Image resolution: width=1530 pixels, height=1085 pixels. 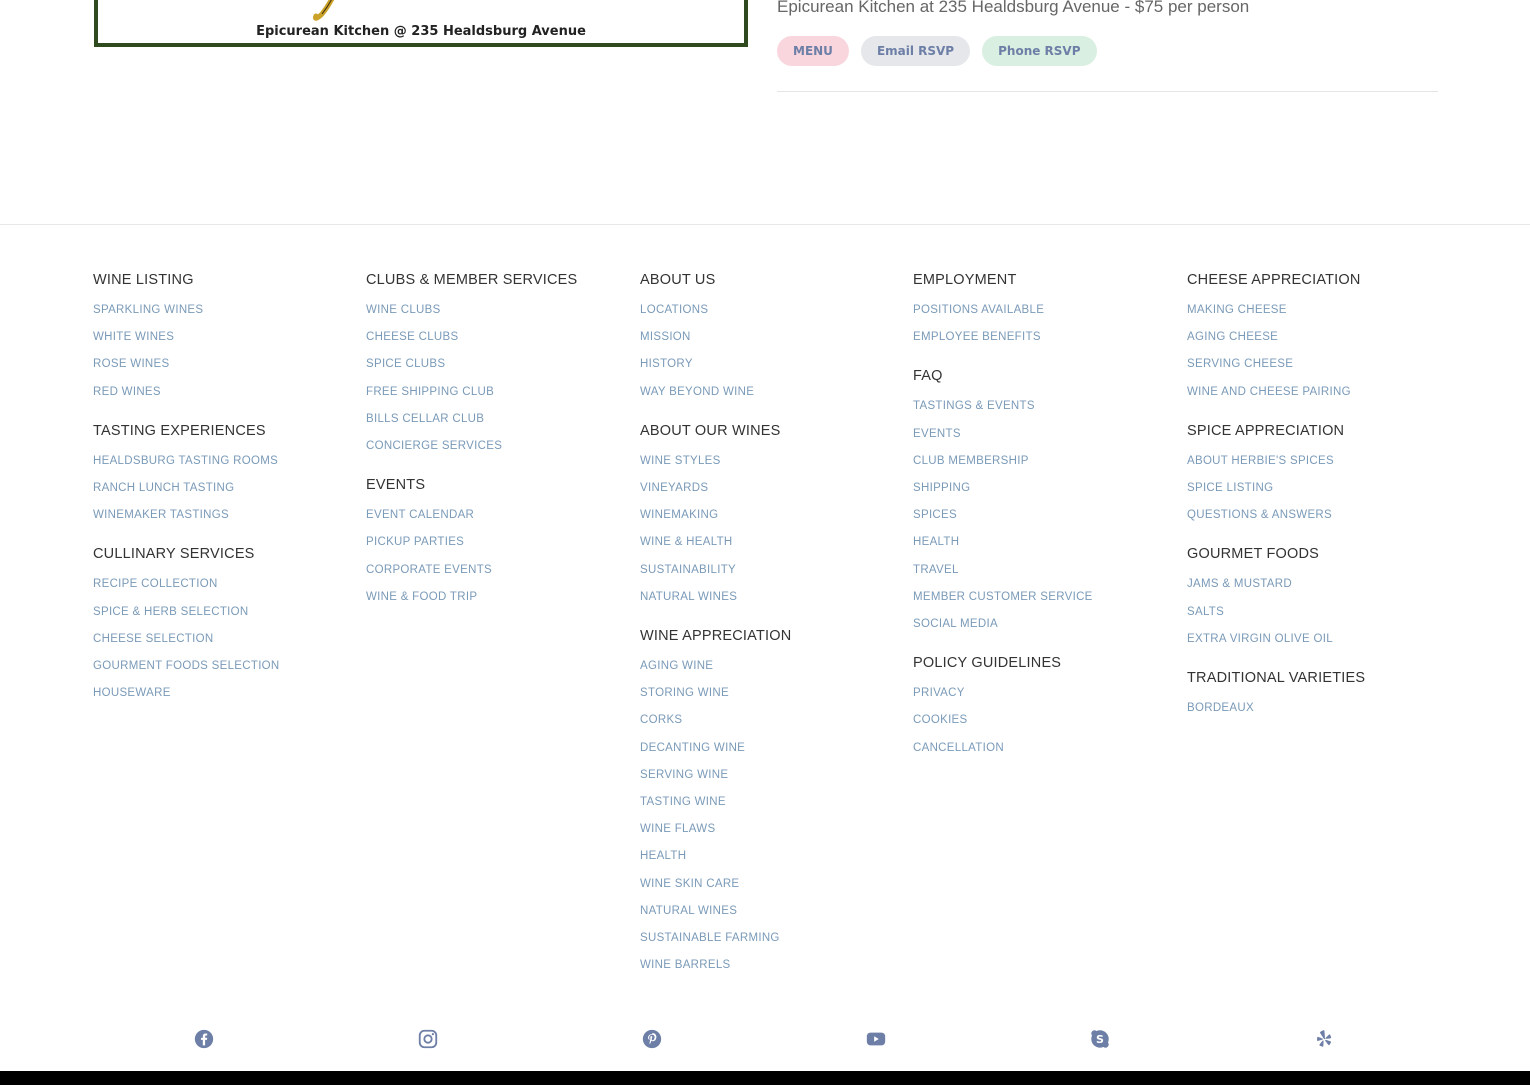 What do you see at coordinates (770, 938) in the screenshot?
I see `footer-link: SUSTAINABLE FARMING` at bounding box center [770, 938].